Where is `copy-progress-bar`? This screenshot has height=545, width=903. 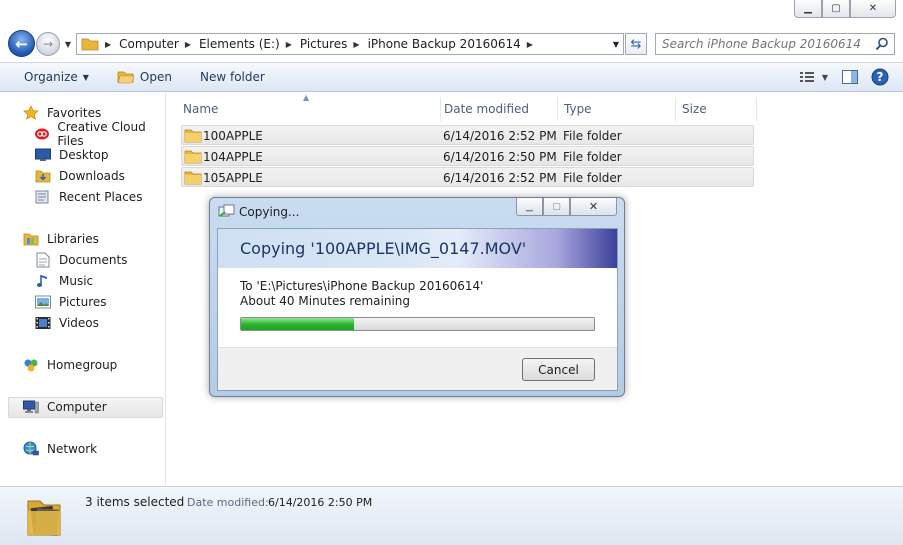 copy-progress-bar is located at coordinates (417, 324).